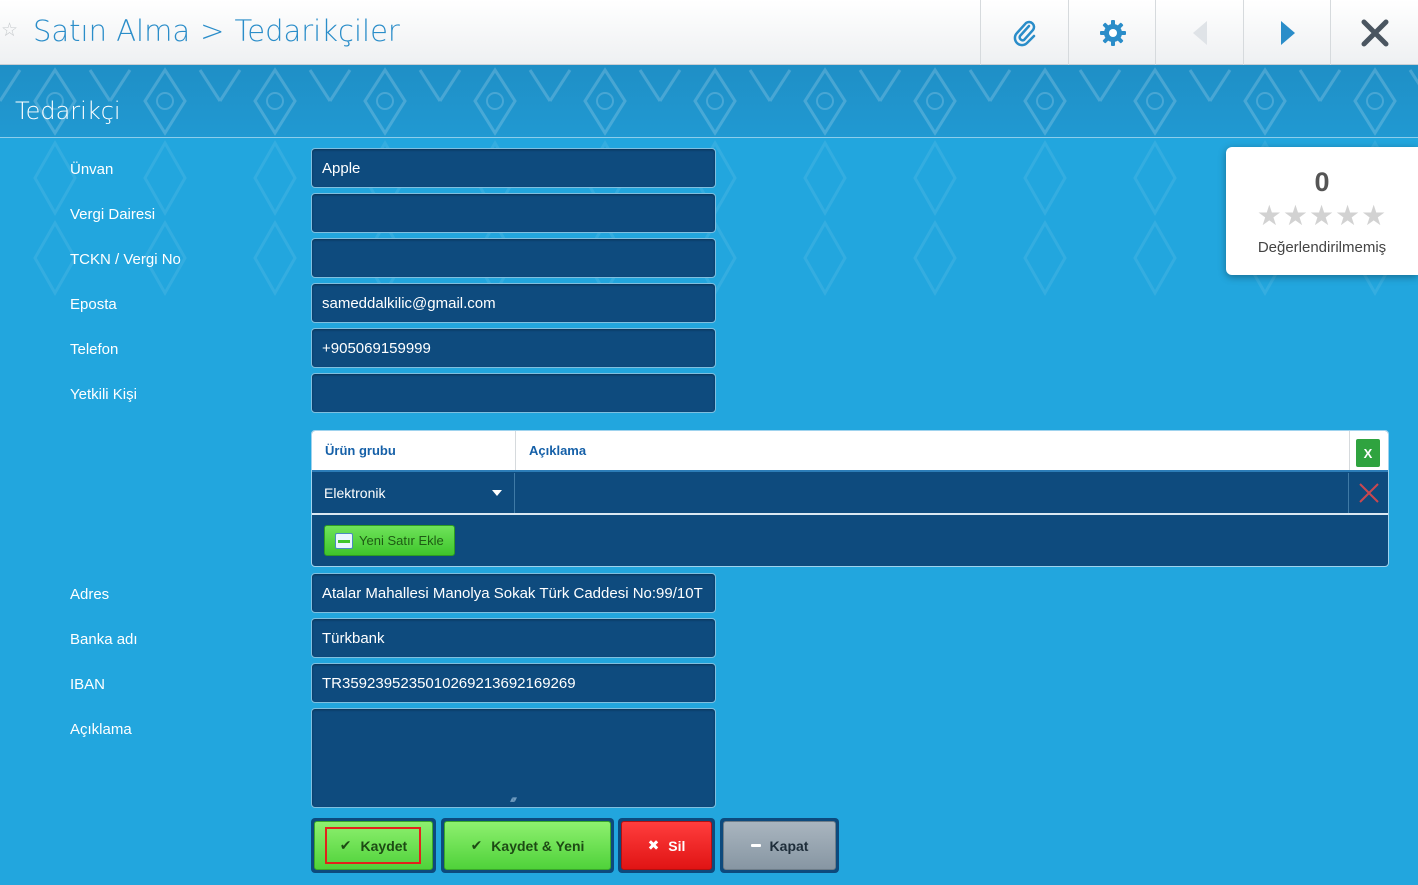 The image size is (1418, 885). I want to click on gear-icon, so click(1112, 32).